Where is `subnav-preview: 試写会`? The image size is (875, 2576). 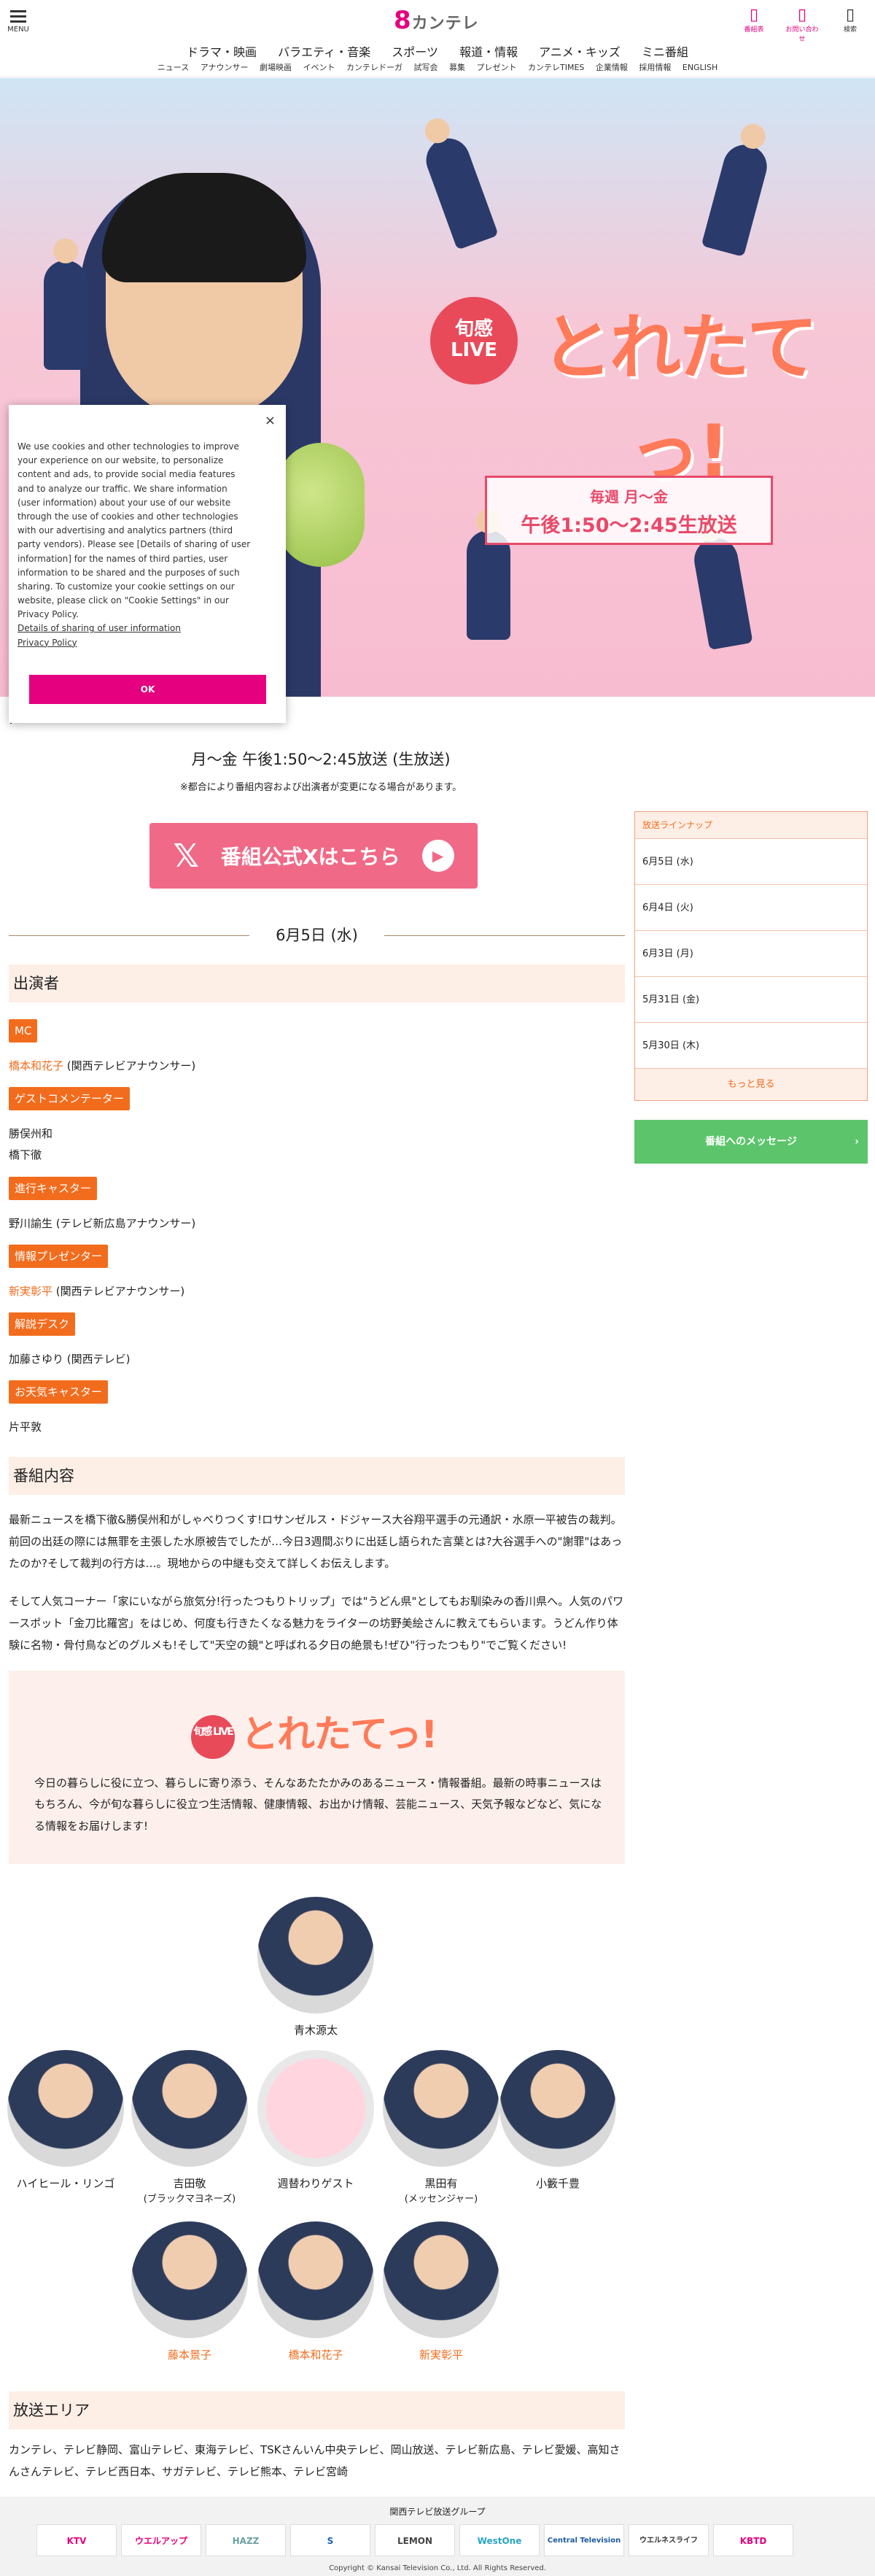 subnav-preview: 試写会 is located at coordinates (426, 67).